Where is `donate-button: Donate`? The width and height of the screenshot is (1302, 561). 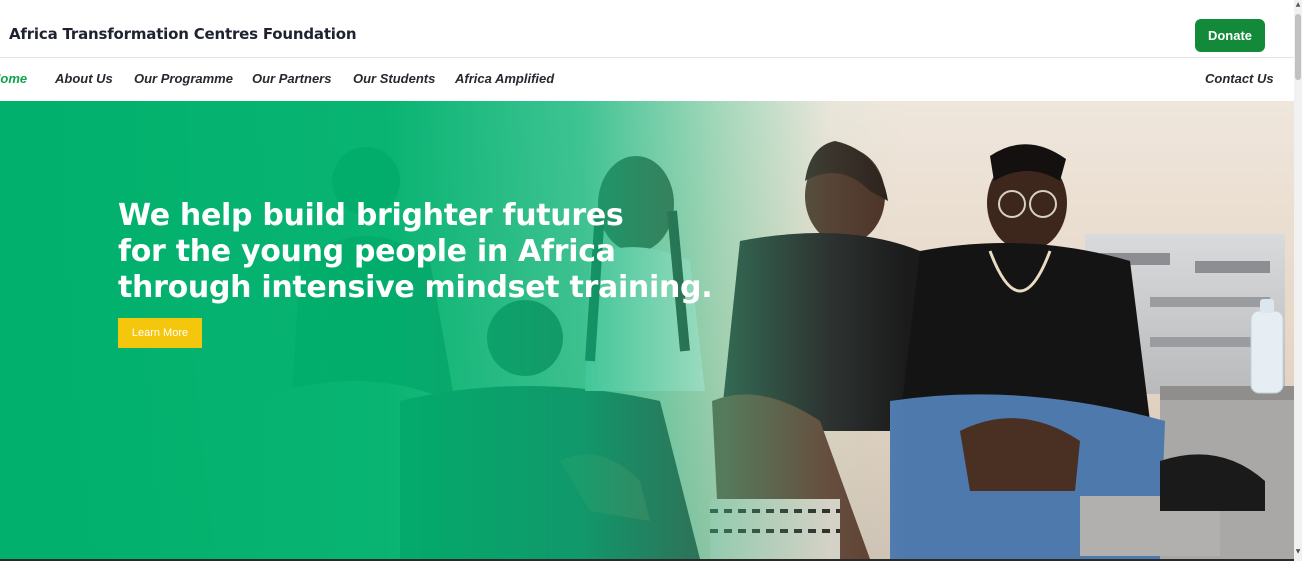
donate-button: Donate is located at coordinates (1230, 35).